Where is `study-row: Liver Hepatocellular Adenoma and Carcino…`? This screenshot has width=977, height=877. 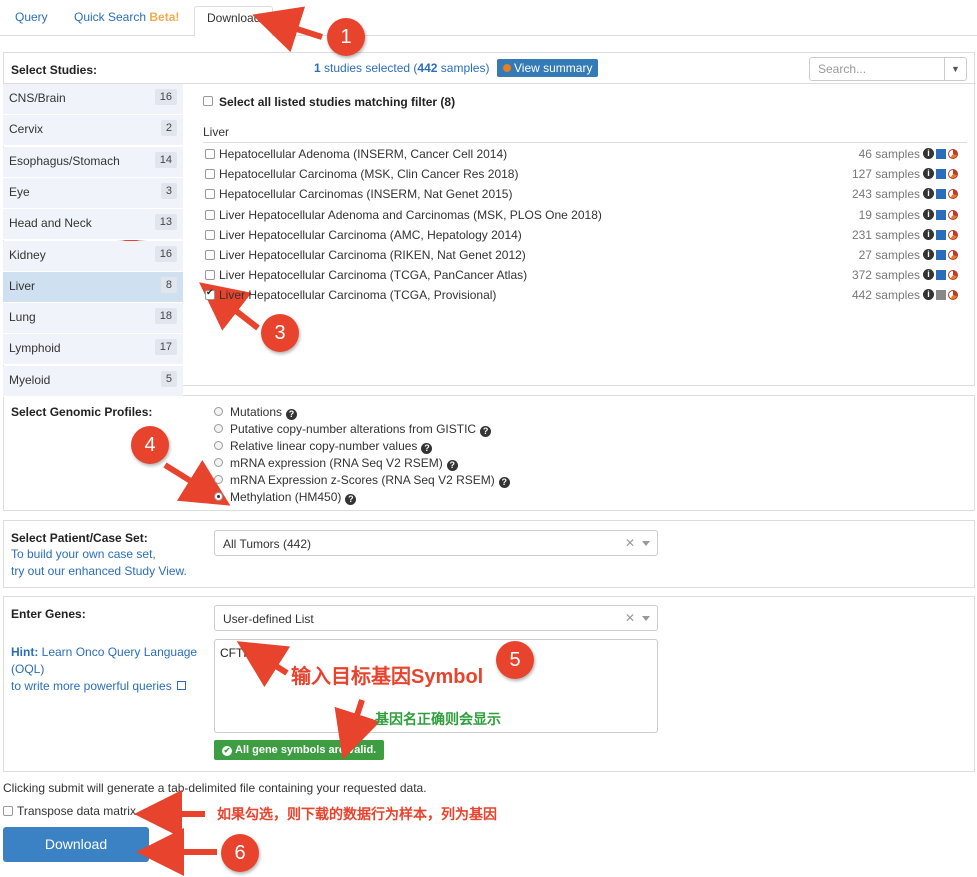
study-row: Liver Hepatocellular Adenoma and Carcino… is located at coordinates (582, 216).